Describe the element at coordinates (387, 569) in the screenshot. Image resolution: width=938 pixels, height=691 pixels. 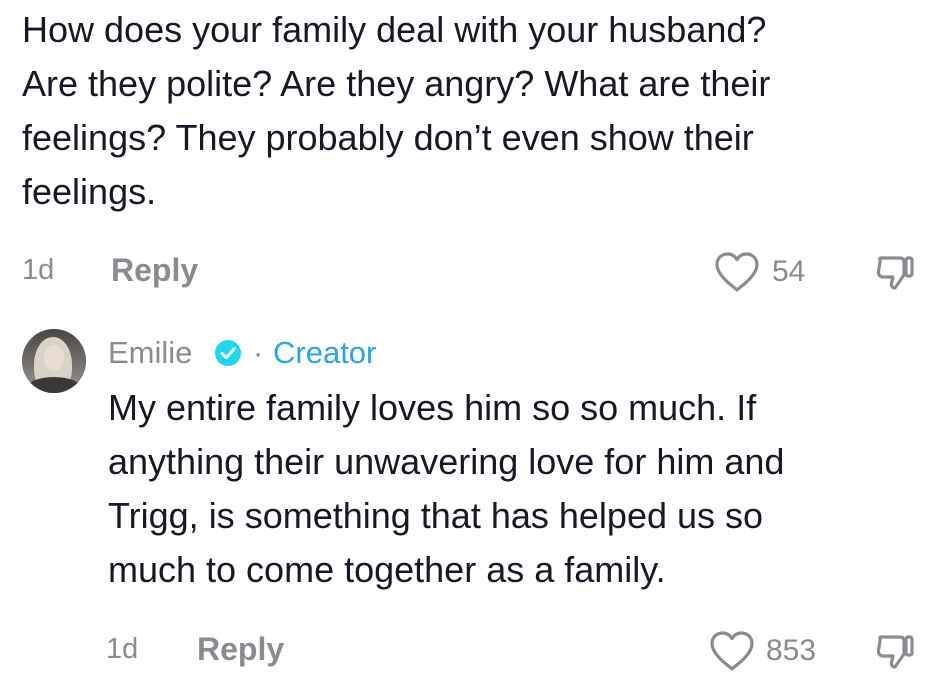
I see `reply-line: much to come together as a family.` at that location.